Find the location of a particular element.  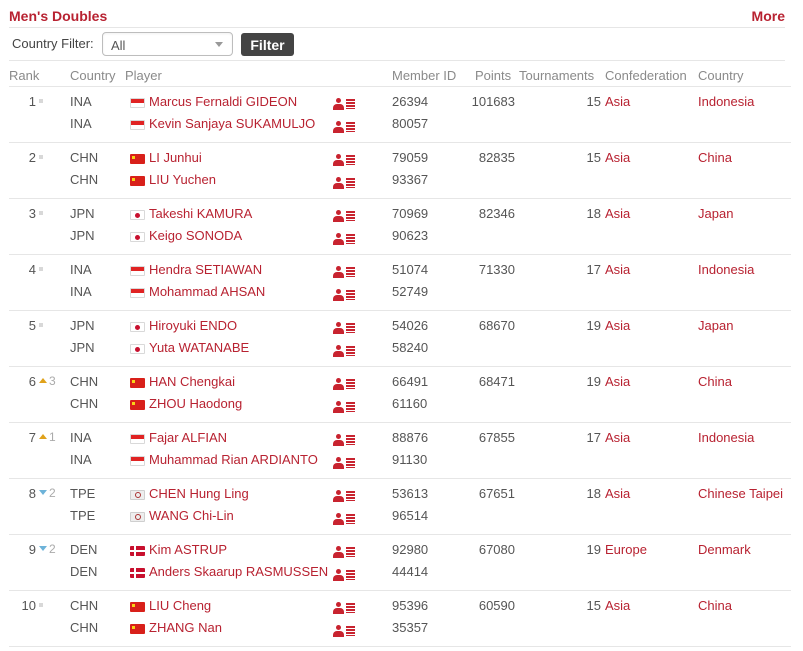

member-id: 88876 is located at coordinates (410, 437).